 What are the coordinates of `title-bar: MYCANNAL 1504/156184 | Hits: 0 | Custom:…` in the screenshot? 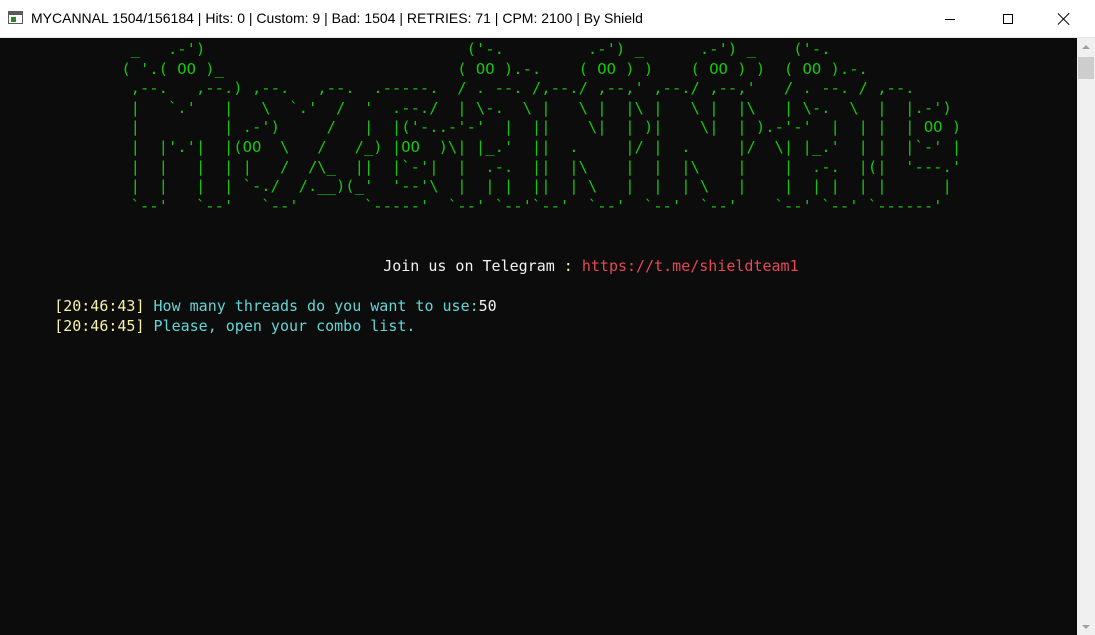 It's located at (547, 19).